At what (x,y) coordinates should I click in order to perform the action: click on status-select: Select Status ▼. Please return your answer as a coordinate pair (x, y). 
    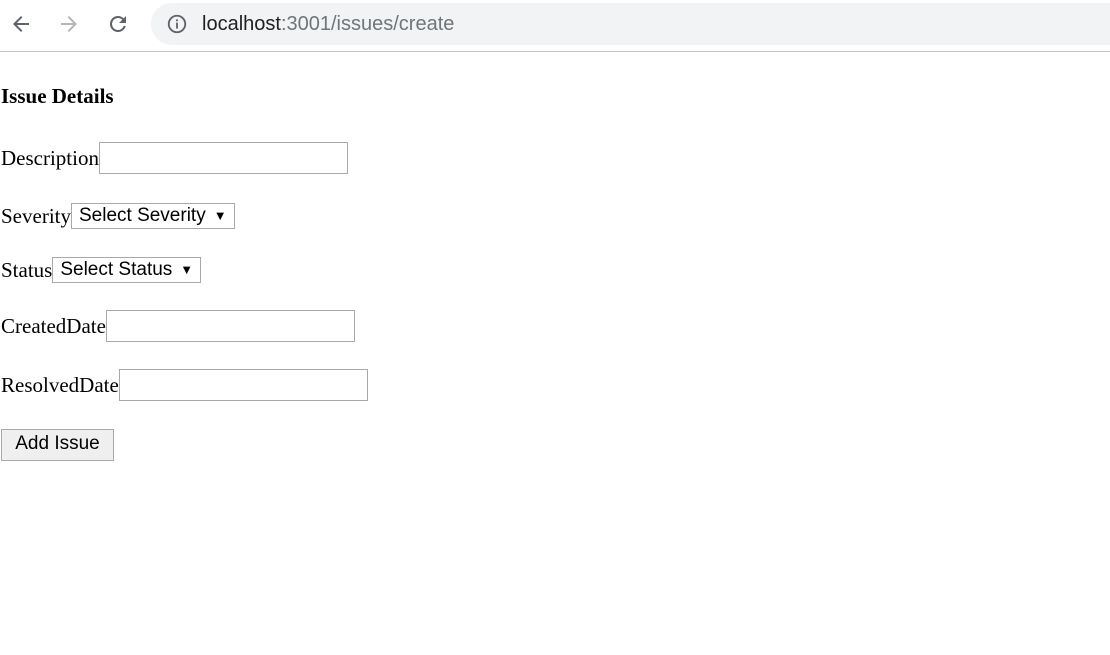
    Looking at the image, I should click on (127, 270).